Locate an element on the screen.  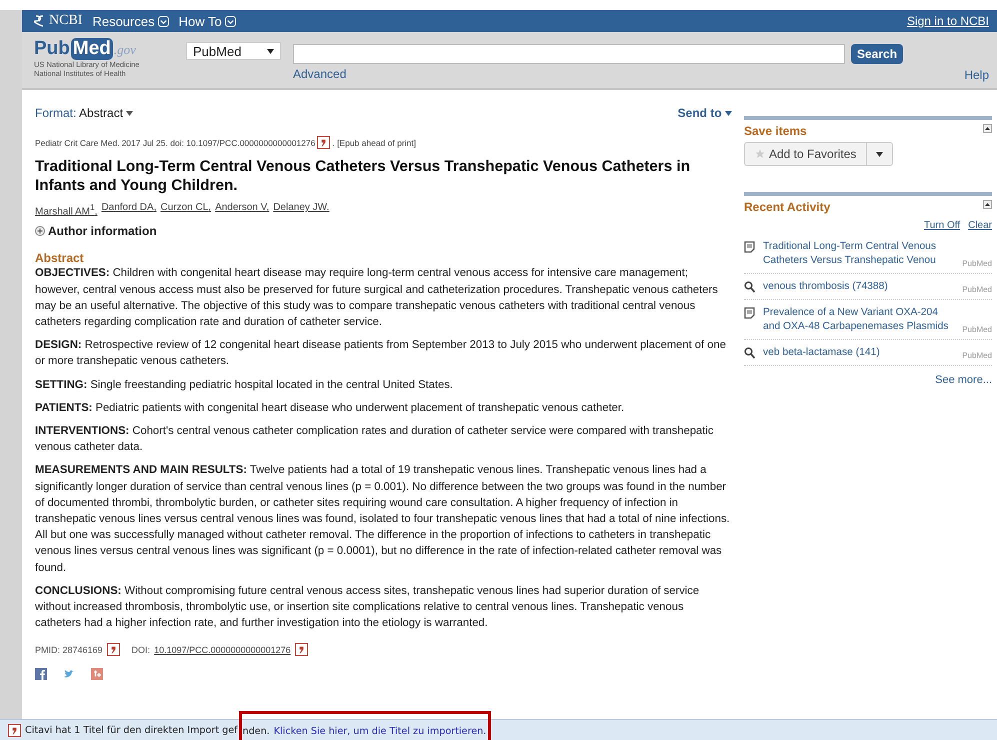
abstract-paragraph: OBJECTIVES: Children with congenital heart disease may require long-term central venous access for intensive care management; however, central venous access must also be preserved for future surgical and catheterization procedures. Transhepatic venous catheters may be an useful alternative. The objective of this study was to compare transhepatic venous catheters with traditional central venous catheters regarding complication rate and duration of catheter service. is located at coordinates (377, 298).